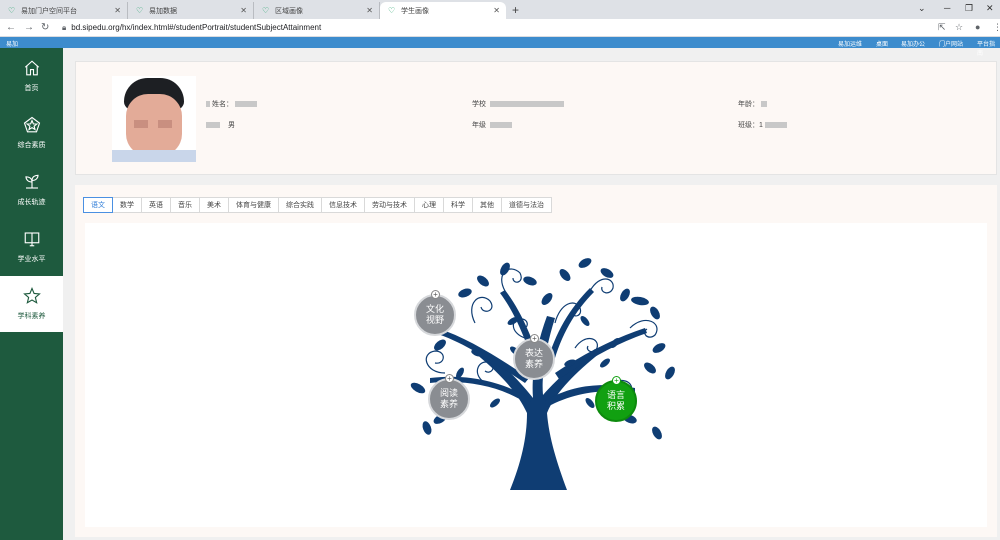  What do you see at coordinates (343, 205) in the screenshot?
I see `subject-tab-it: 信息技术` at bounding box center [343, 205].